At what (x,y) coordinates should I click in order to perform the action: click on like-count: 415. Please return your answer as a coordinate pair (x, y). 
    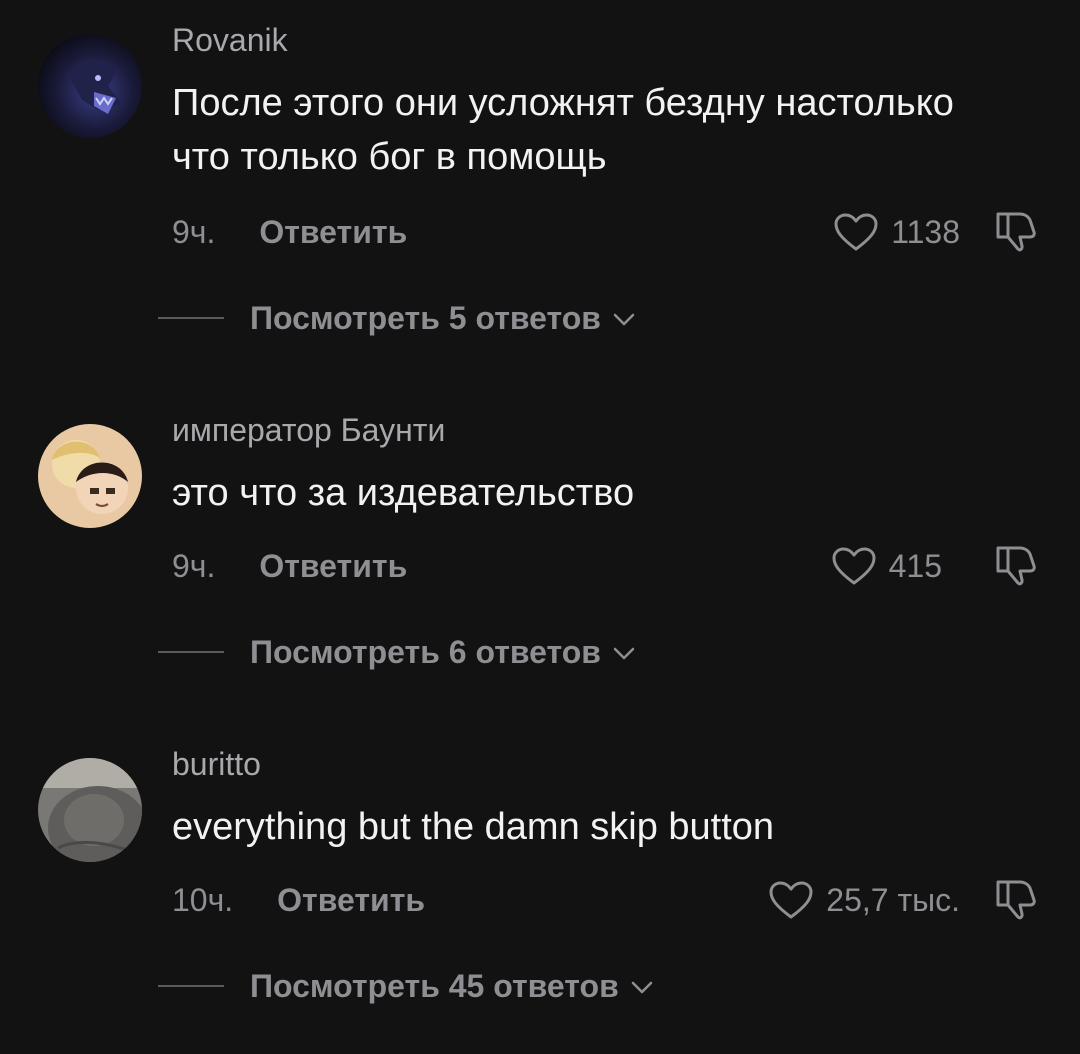
    Looking at the image, I should click on (915, 565).